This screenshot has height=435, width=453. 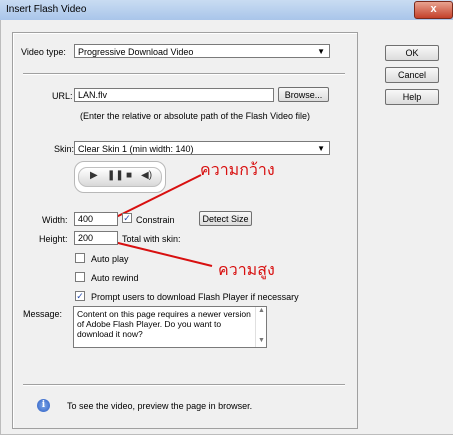 What do you see at coordinates (151, 239) in the screenshot?
I see `total-with-skin-label: Total with skin:` at bounding box center [151, 239].